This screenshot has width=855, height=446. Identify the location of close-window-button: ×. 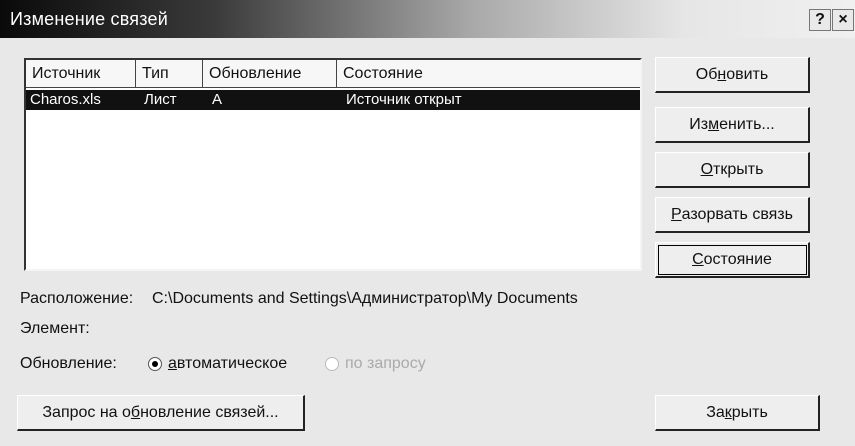
(843, 20).